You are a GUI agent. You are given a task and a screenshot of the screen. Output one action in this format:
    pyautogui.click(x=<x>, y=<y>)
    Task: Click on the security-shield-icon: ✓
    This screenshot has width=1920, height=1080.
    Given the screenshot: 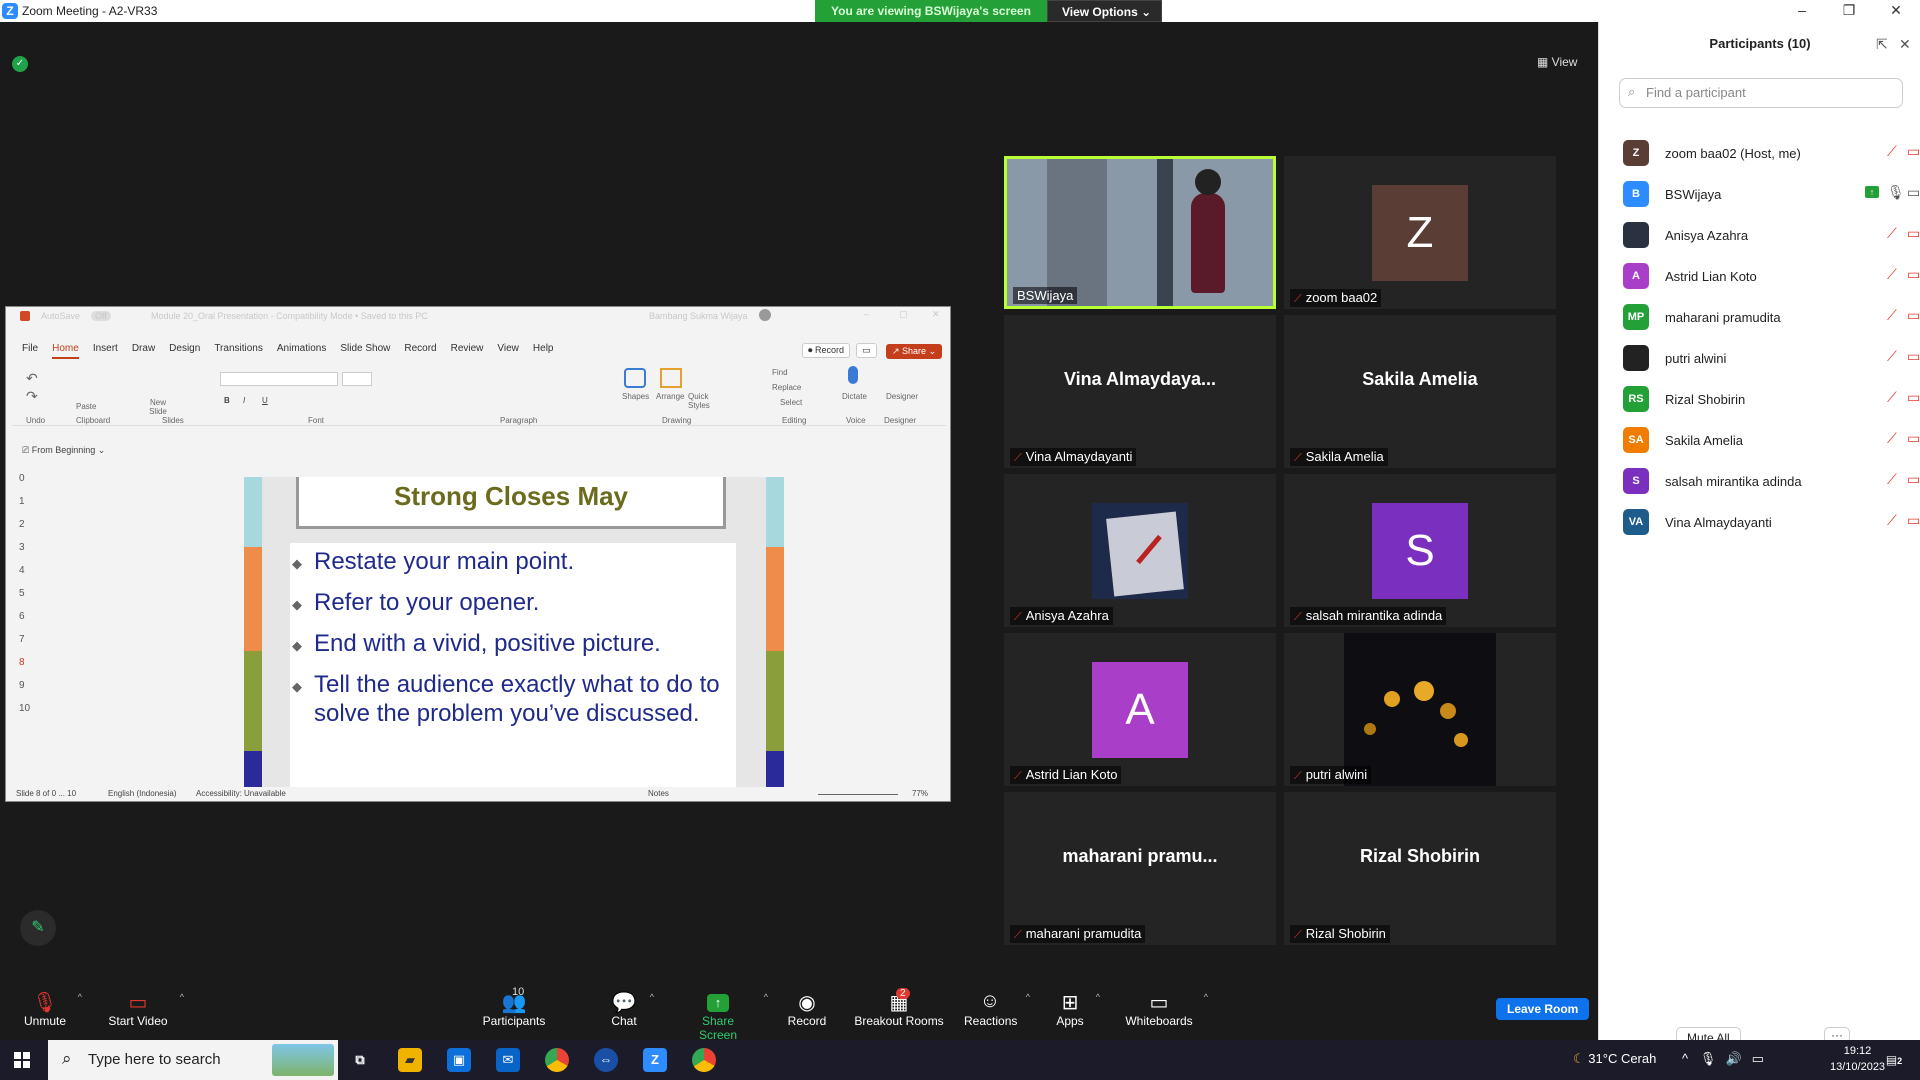 What is the action you would take?
    pyautogui.click(x=20, y=64)
    